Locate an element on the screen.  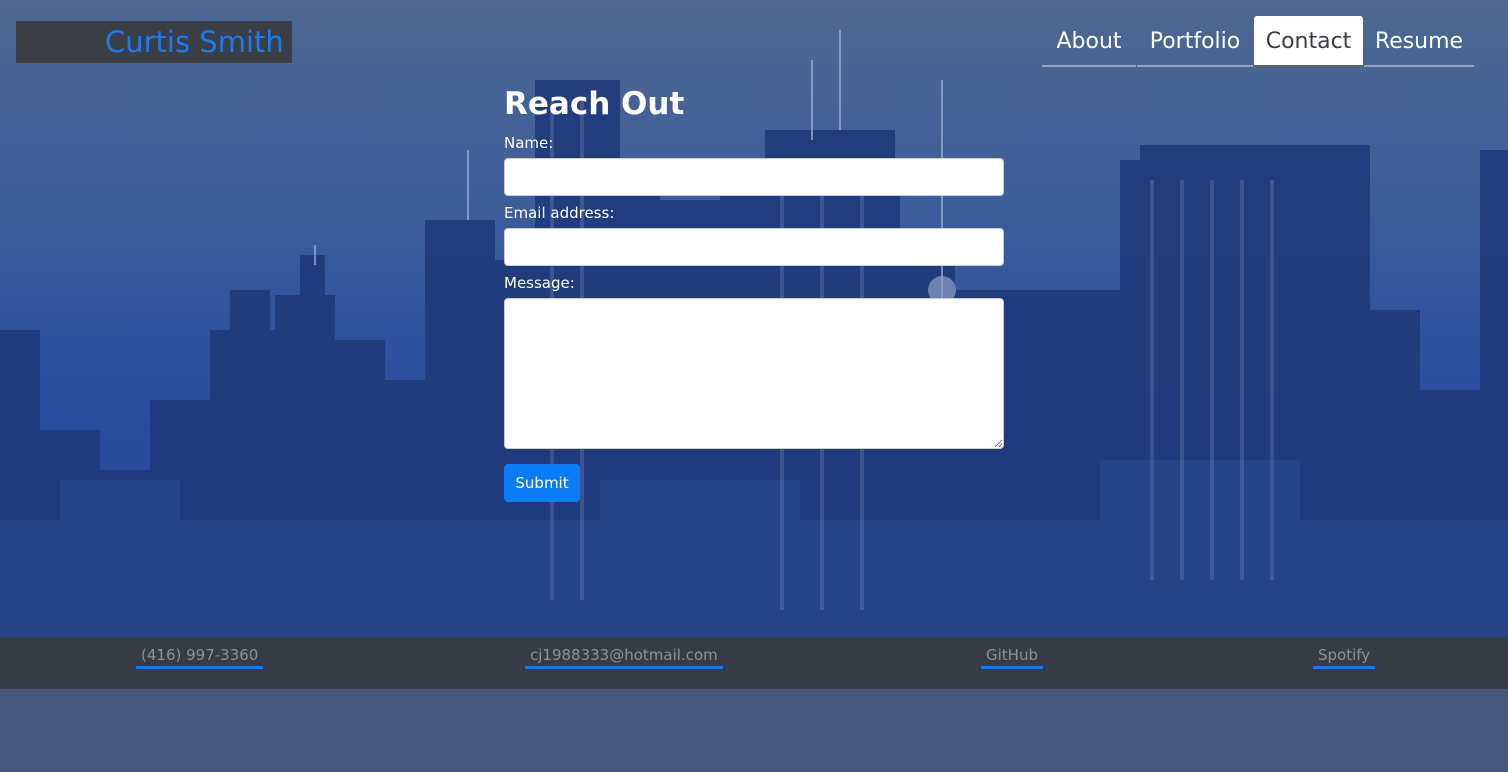
nav-item-resume: Resume is located at coordinates (1419, 41).